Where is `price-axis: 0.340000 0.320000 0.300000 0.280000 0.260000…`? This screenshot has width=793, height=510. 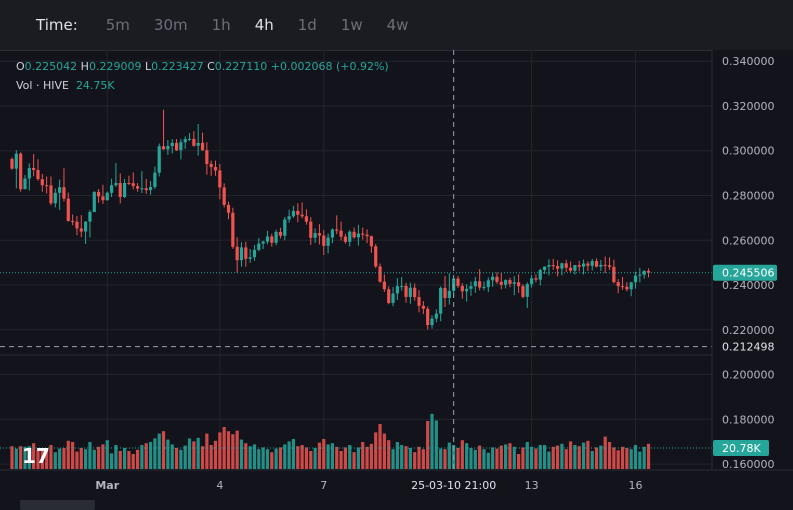
price-axis: 0.340000 0.320000 0.300000 0.280000 0.260000… is located at coordinates (752, 280).